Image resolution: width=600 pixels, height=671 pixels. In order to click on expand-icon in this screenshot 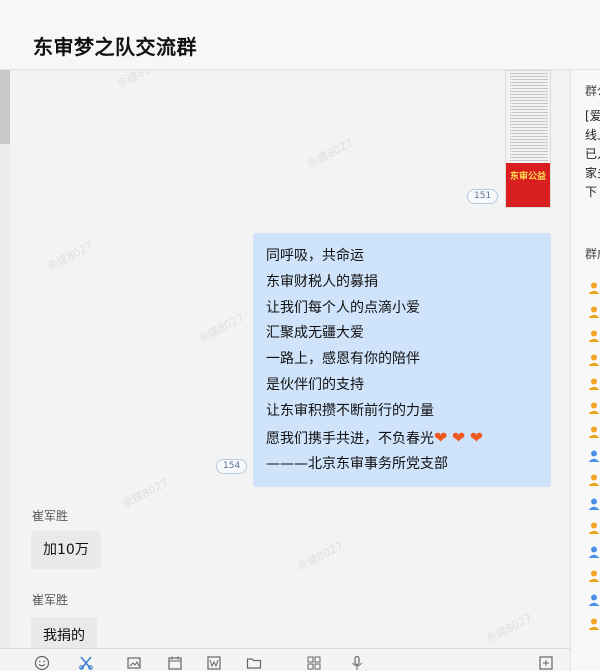, I will do `click(546, 663)`.